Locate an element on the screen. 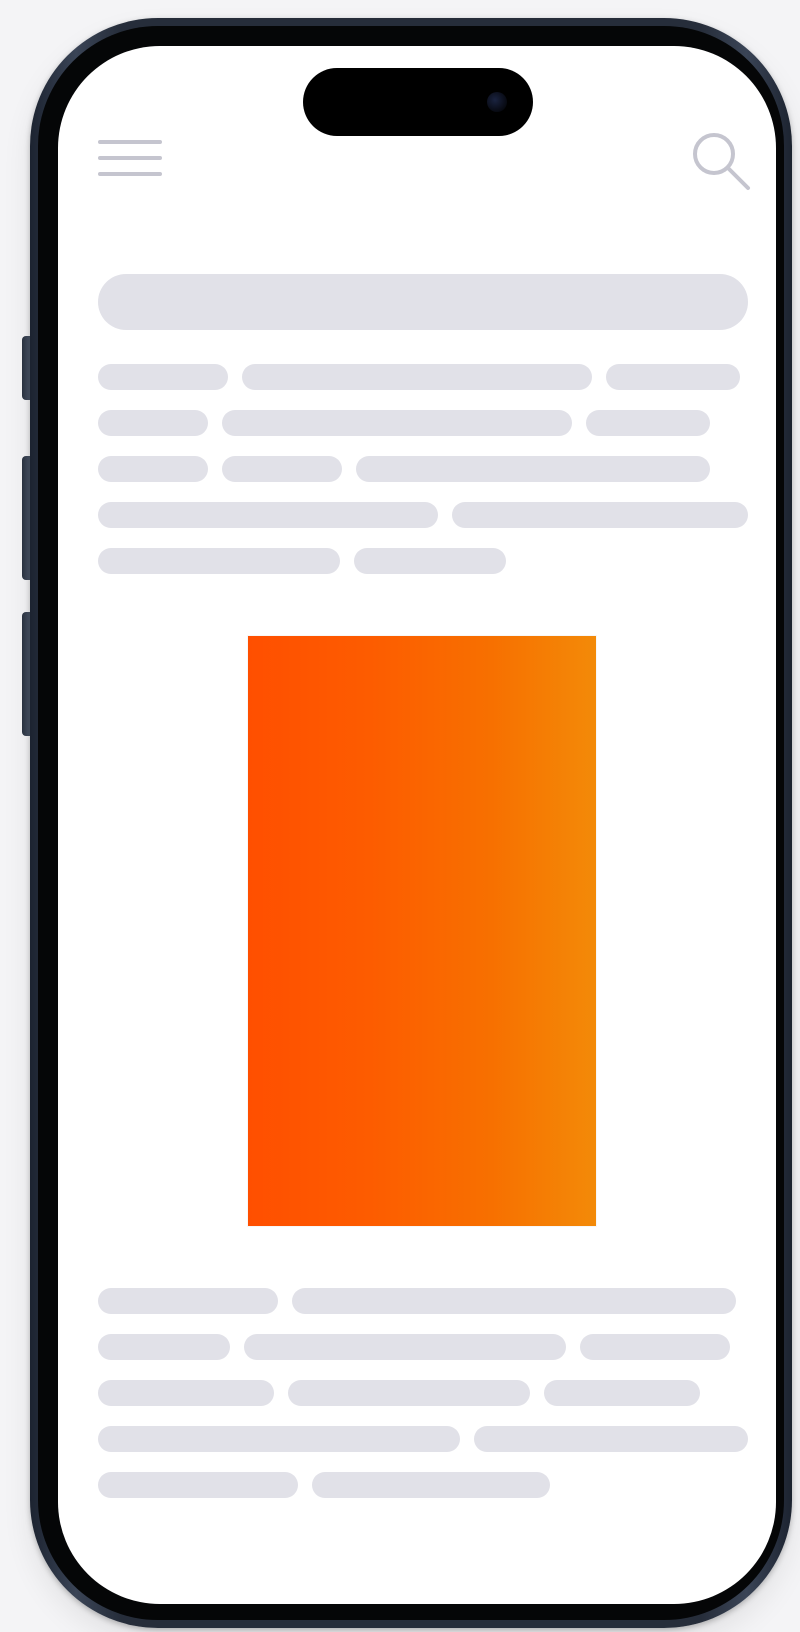 This screenshot has height=1632, width=800. search-icon is located at coordinates (721, 161).